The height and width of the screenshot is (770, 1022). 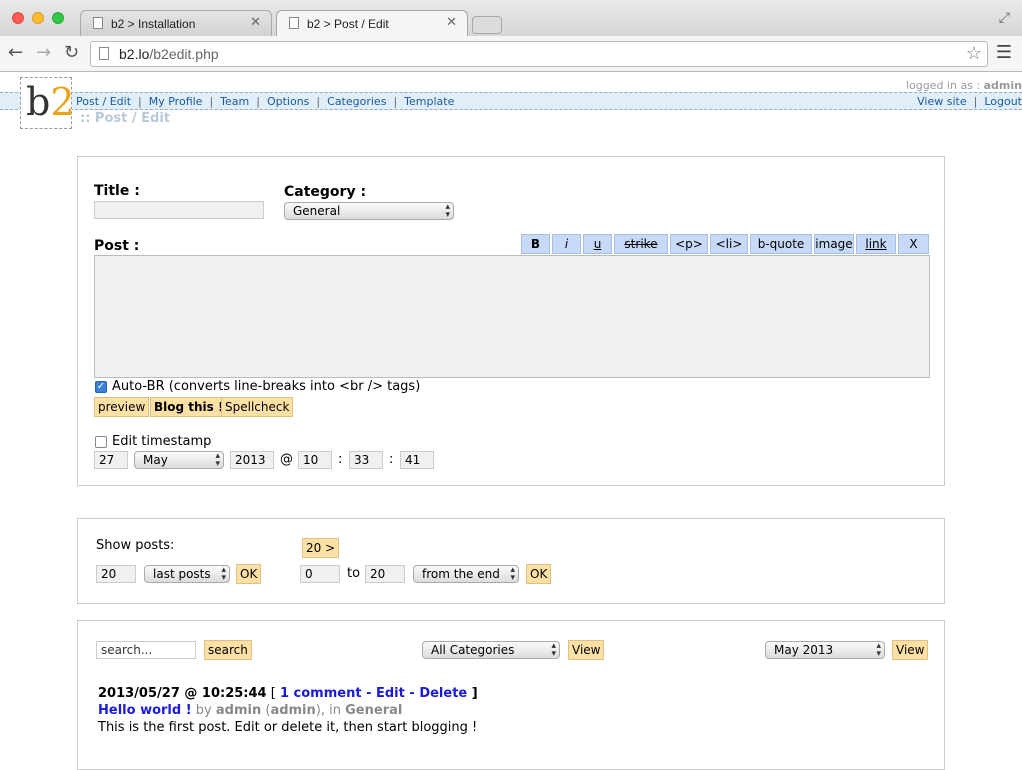 I want to click on quicktag-li-button: <li>, so click(x=729, y=244).